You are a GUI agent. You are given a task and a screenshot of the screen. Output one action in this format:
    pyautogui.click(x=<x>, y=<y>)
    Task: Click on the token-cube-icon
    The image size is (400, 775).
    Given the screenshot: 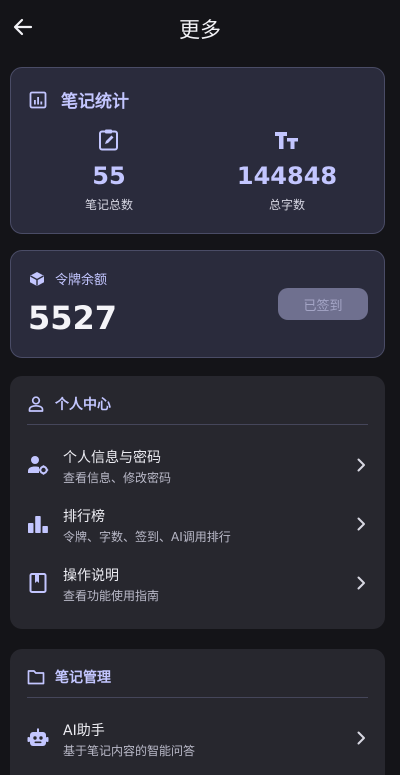 What is the action you would take?
    pyautogui.click(x=37, y=278)
    